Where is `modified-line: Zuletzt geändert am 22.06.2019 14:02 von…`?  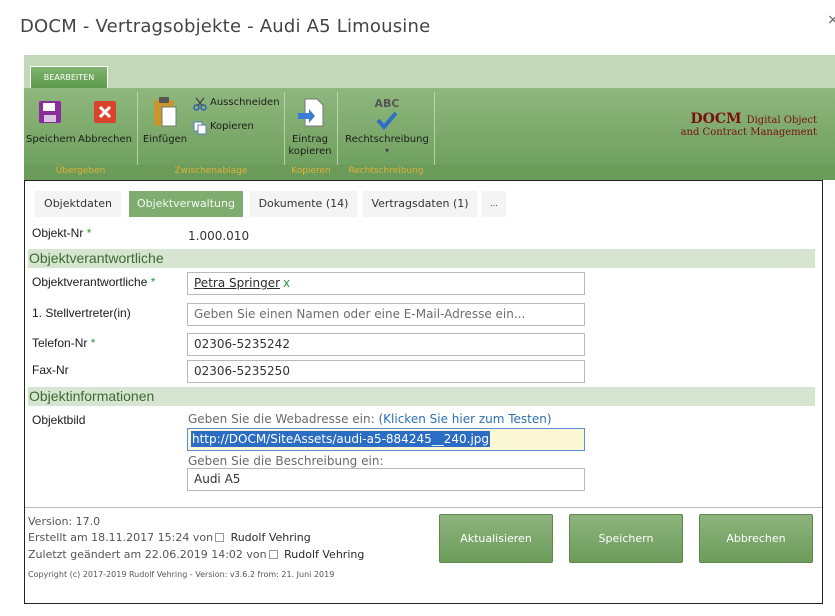
modified-line: Zuletzt geändert am 22.06.2019 14:02 von… is located at coordinates (196, 554).